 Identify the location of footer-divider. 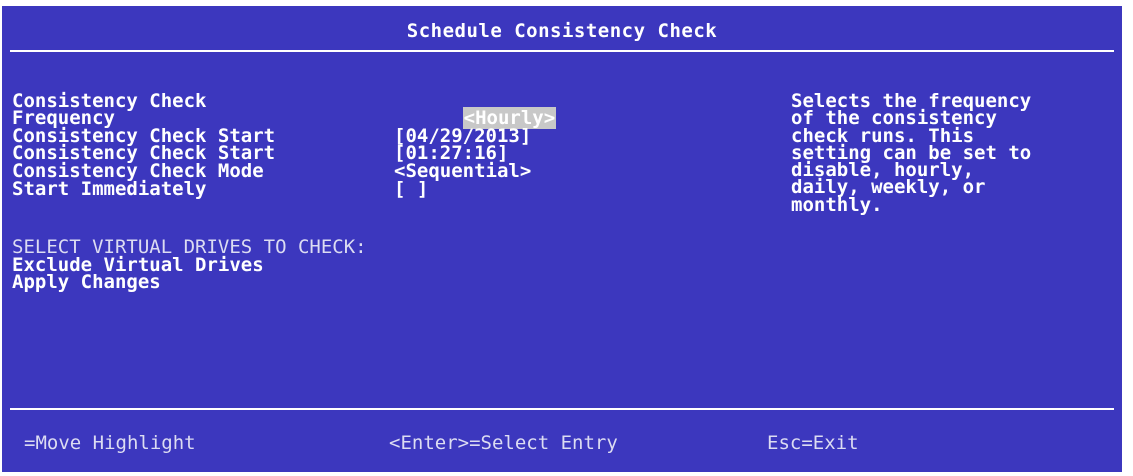
(562, 409).